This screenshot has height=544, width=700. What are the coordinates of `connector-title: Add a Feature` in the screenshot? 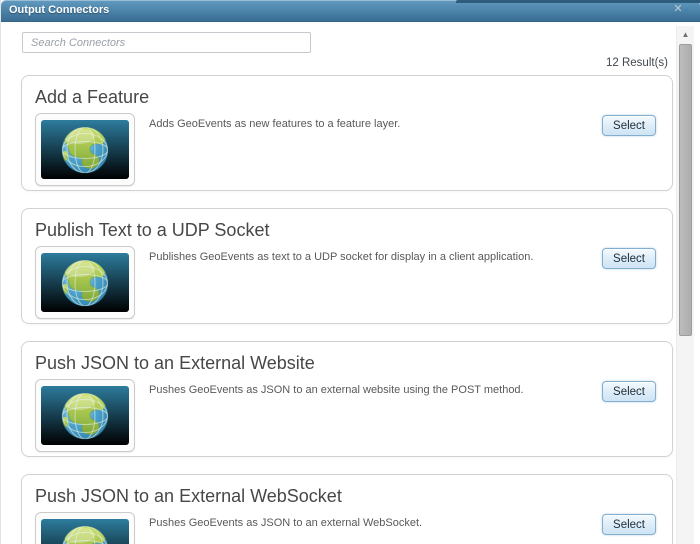 It's located at (92, 97).